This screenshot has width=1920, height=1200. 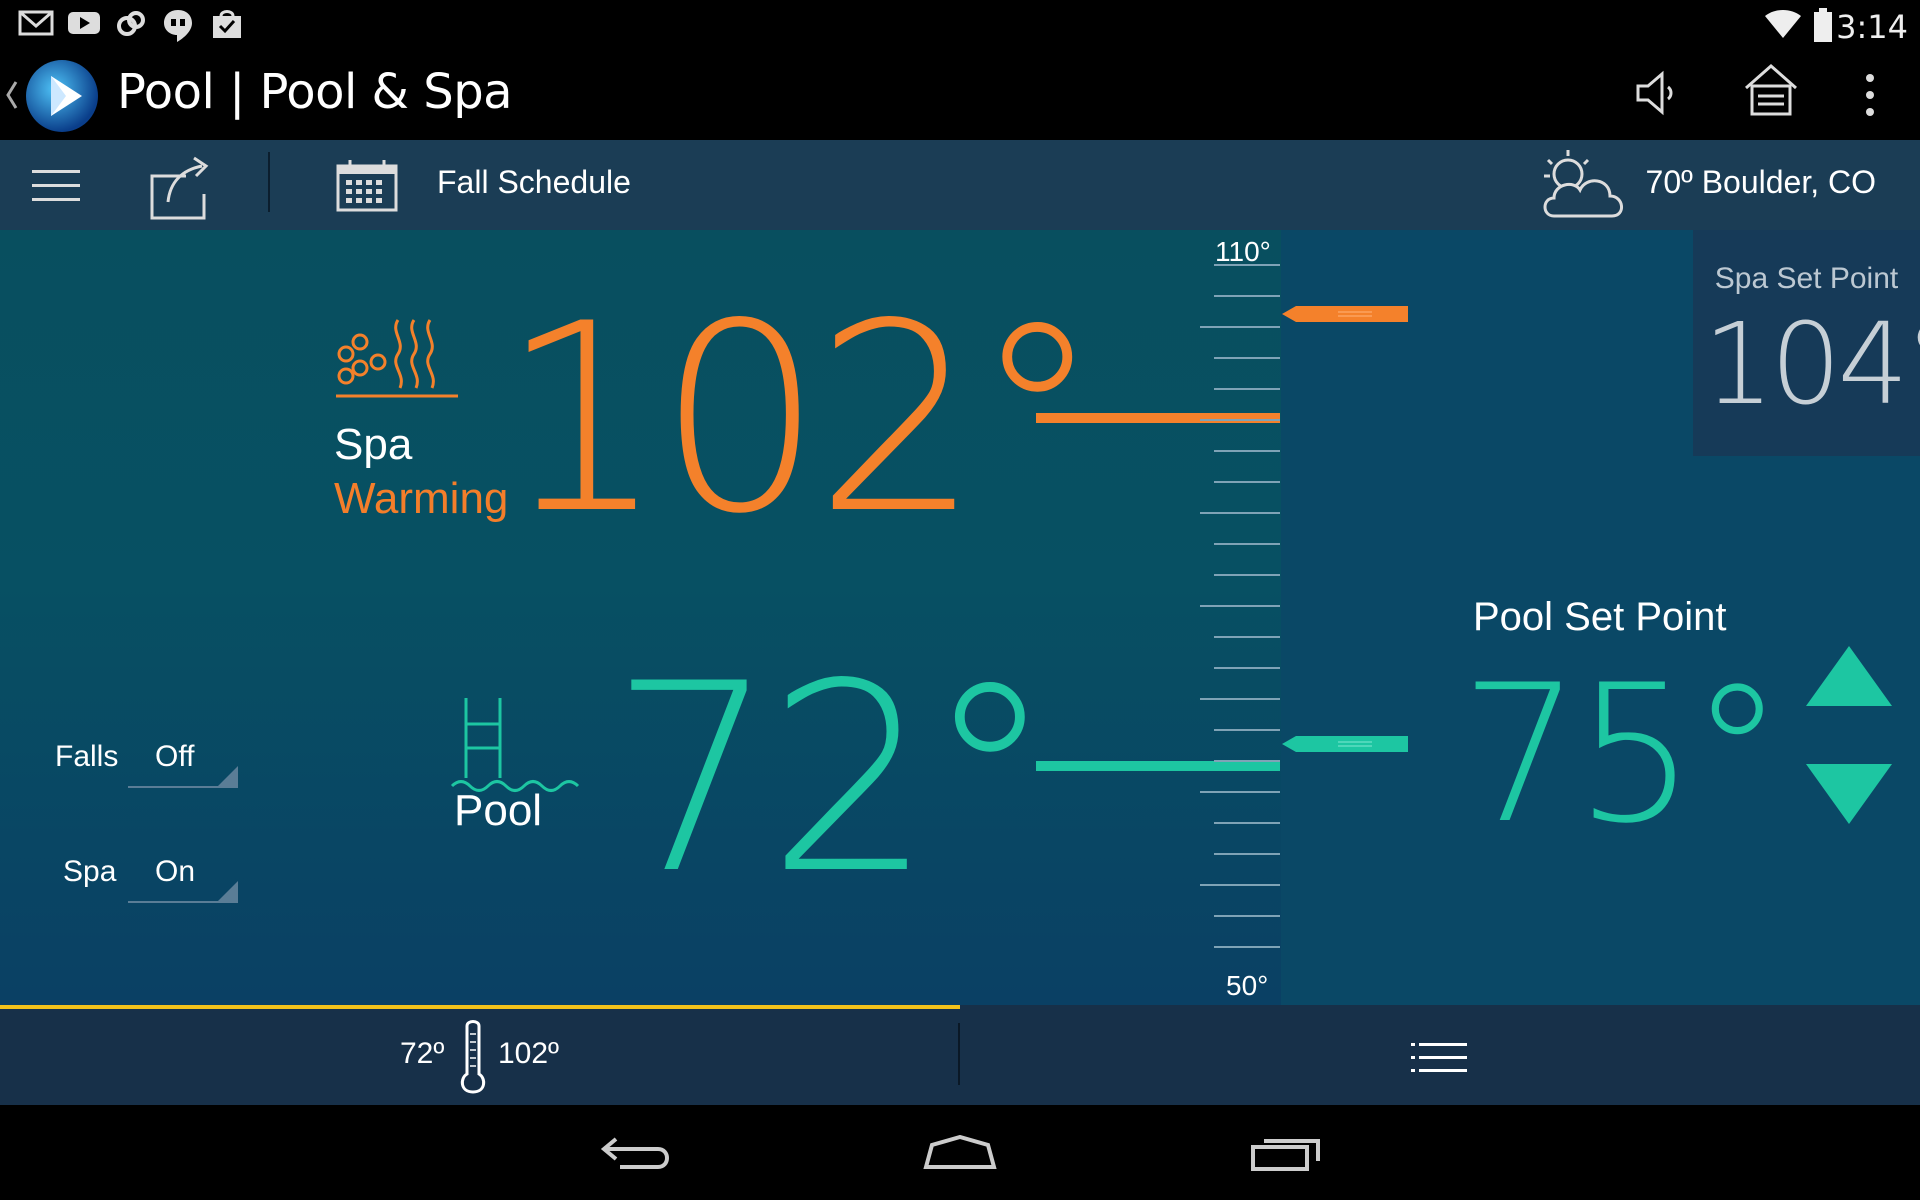 I want to click on pool-set-point-label: Pool Set Point, so click(x=1600, y=617).